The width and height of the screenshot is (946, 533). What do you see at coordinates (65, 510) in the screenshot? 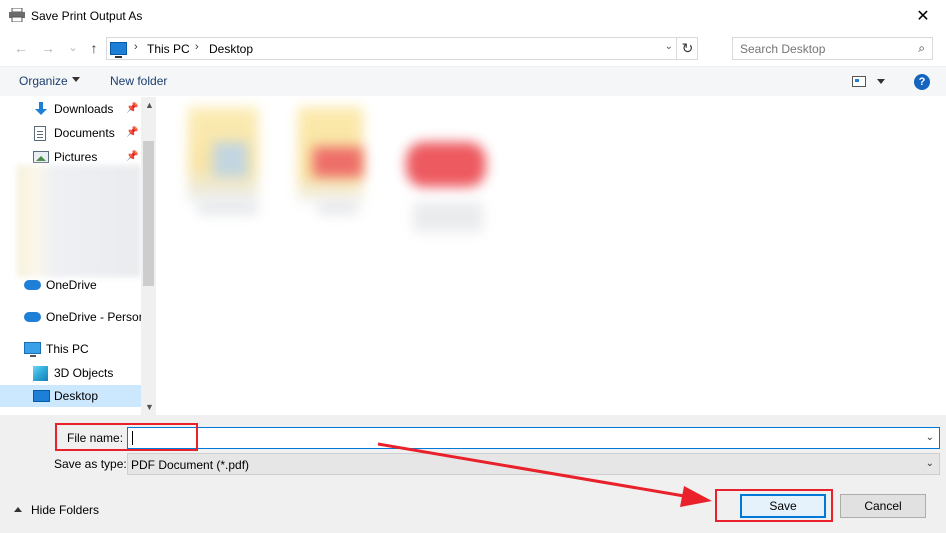
I see `hide-folders-button: Hide Folders` at bounding box center [65, 510].